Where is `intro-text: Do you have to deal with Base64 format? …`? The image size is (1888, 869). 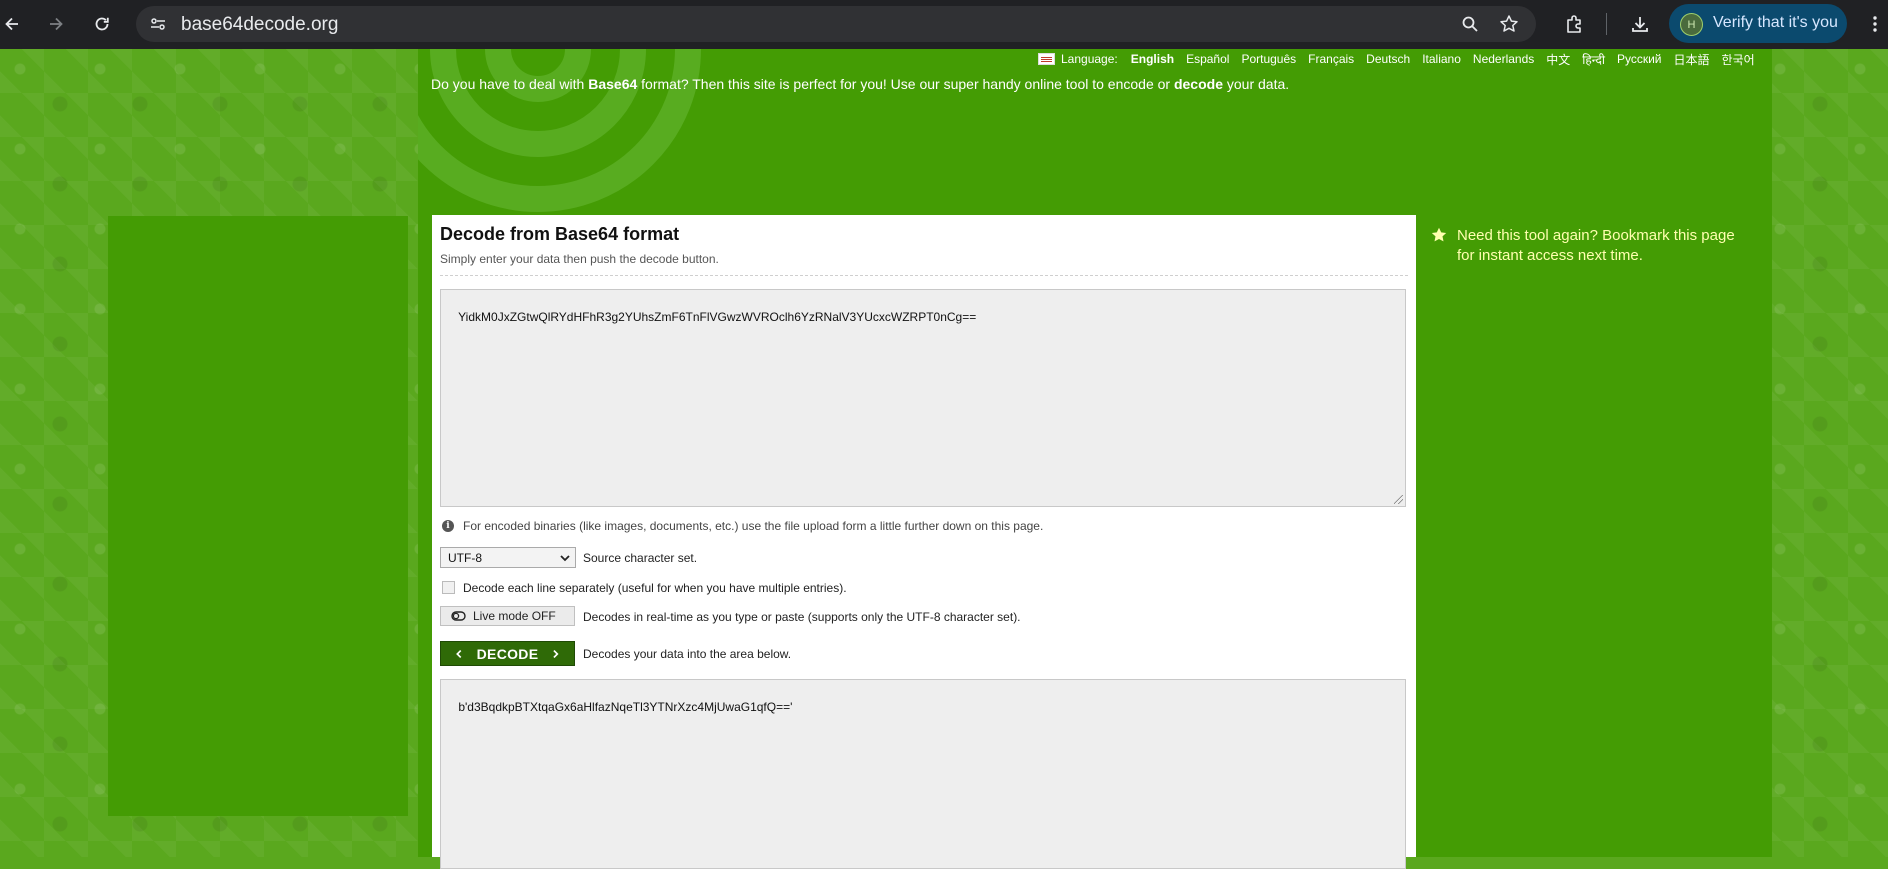
intro-text: Do you have to deal with Base64 format? … is located at coordinates (860, 84).